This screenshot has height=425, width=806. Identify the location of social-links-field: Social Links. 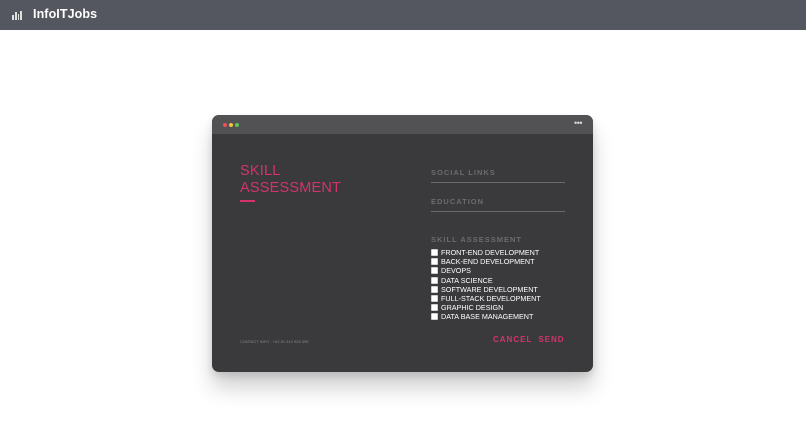
(498, 175).